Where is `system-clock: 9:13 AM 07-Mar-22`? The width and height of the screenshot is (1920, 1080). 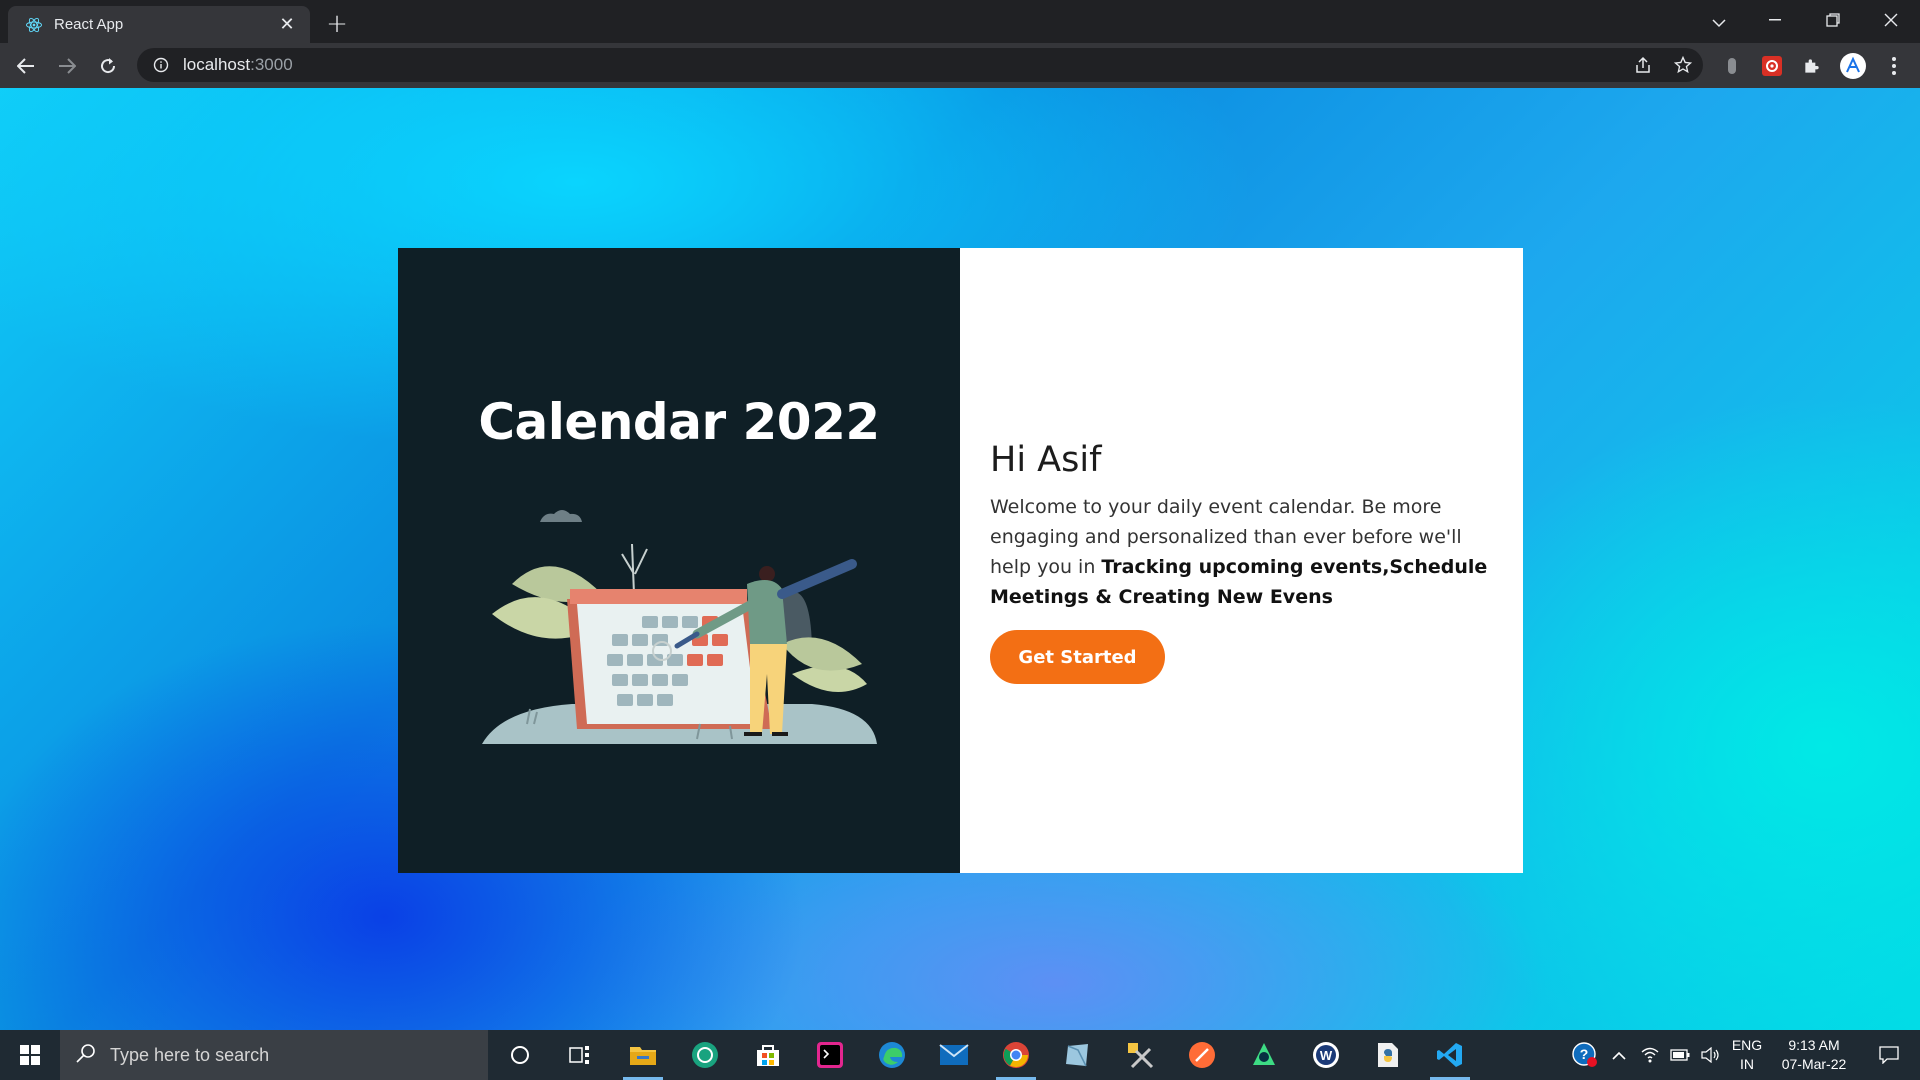
system-clock: 9:13 AM 07-Mar-22 is located at coordinates (1814, 1055).